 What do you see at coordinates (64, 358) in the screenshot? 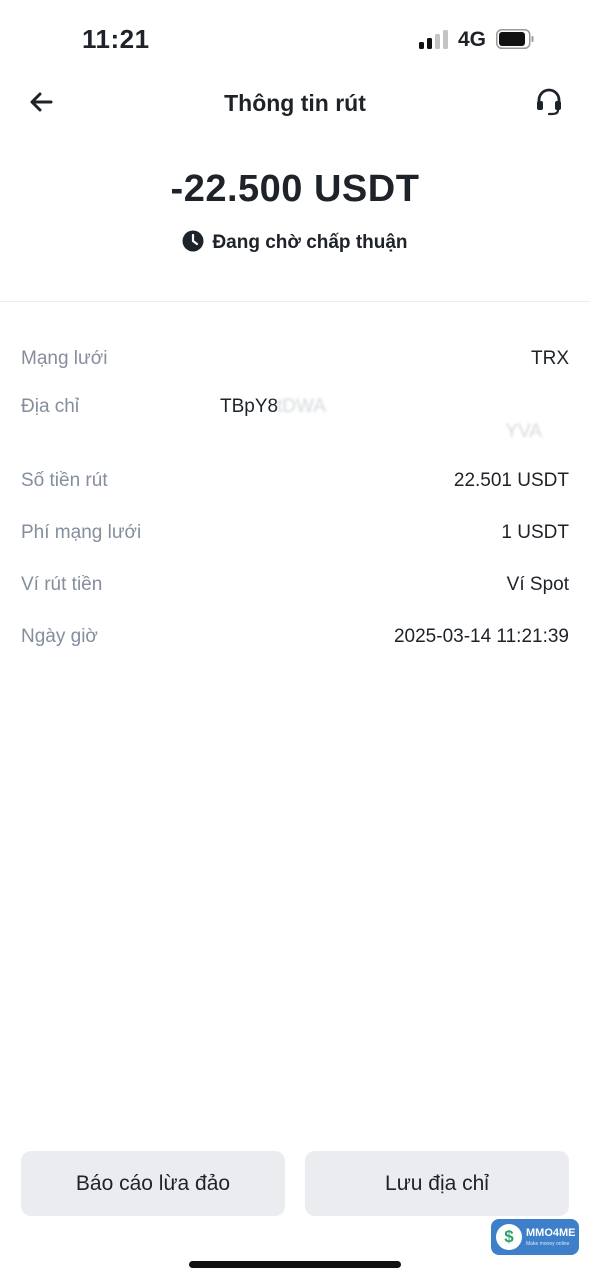
I see `network-label: Mạng lưới` at bounding box center [64, 358].